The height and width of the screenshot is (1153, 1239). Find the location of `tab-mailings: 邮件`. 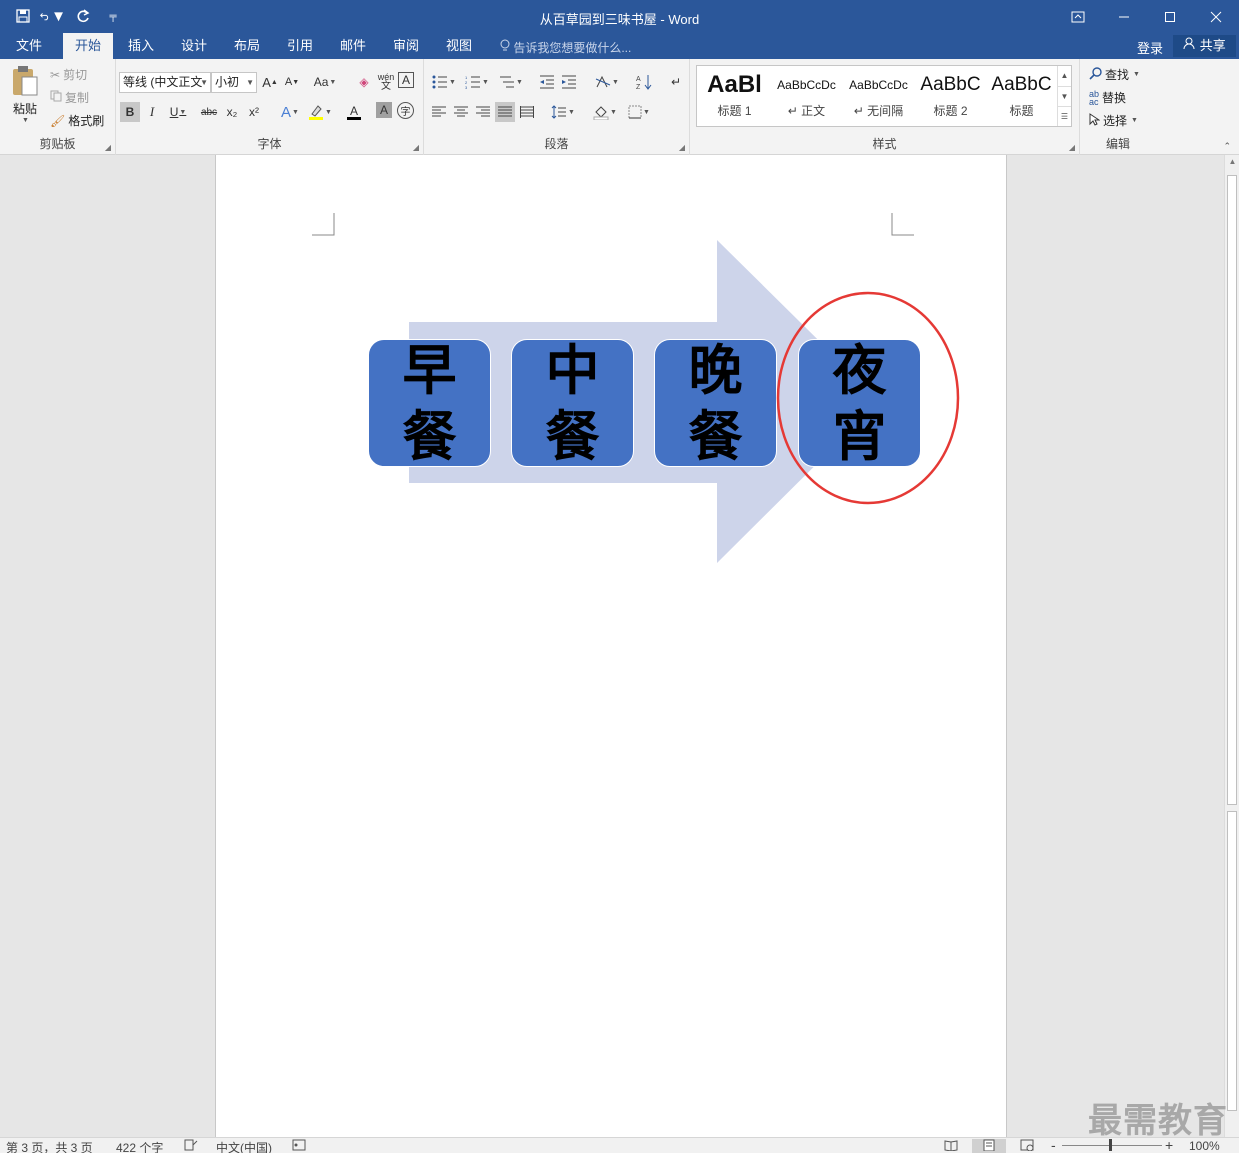

tab-mailings: 邮件 is located at coordinates (353, 46).